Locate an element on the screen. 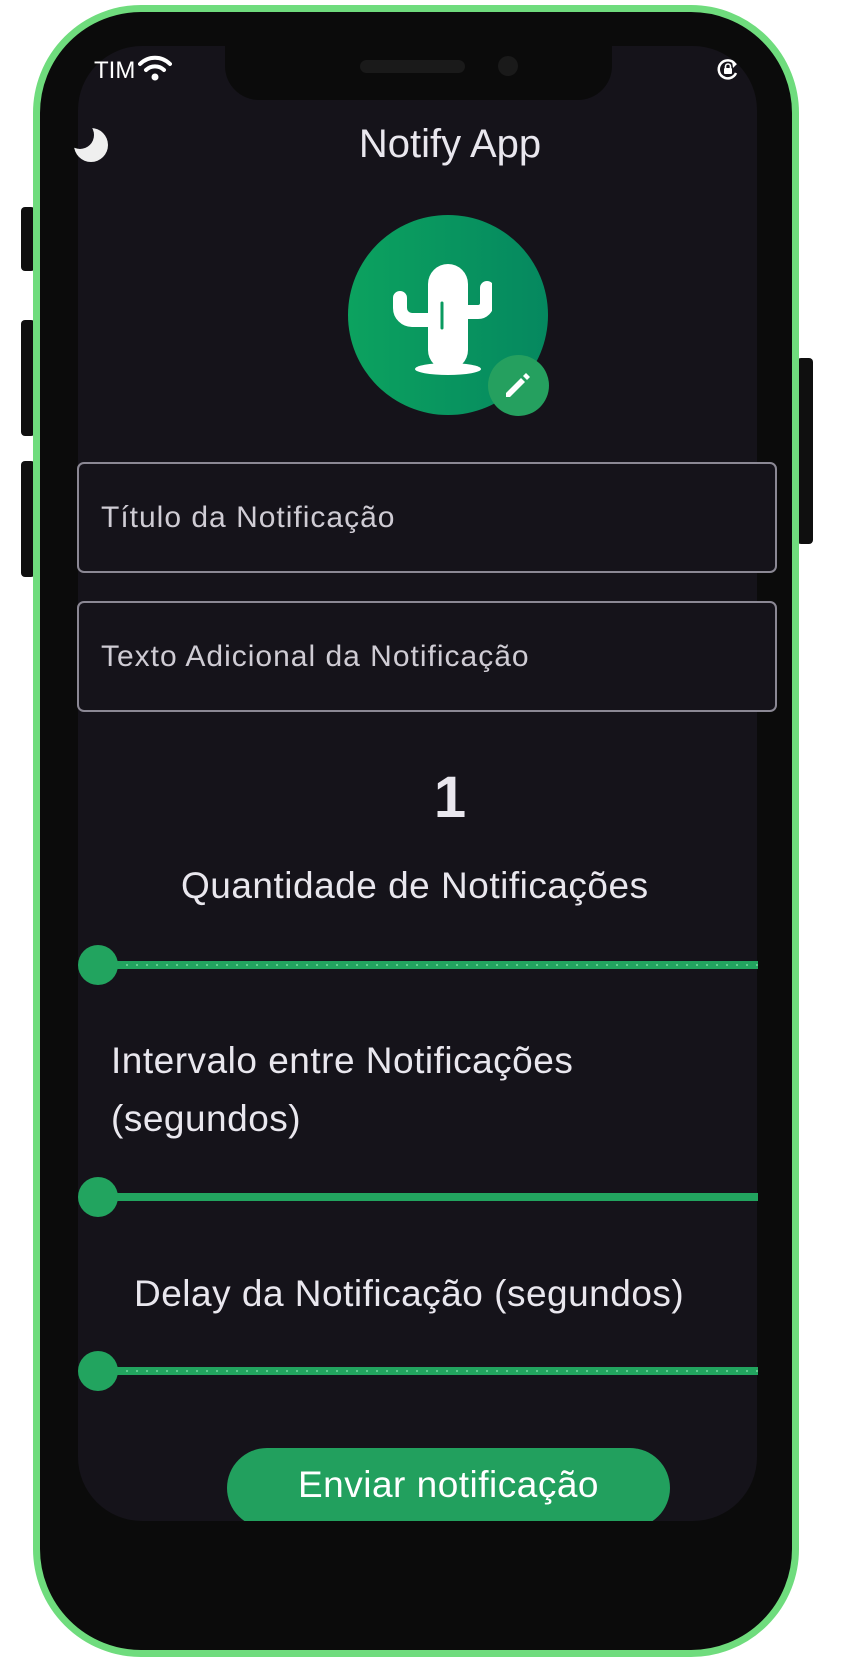  delay-slider is located at coordinates (418, 1371).